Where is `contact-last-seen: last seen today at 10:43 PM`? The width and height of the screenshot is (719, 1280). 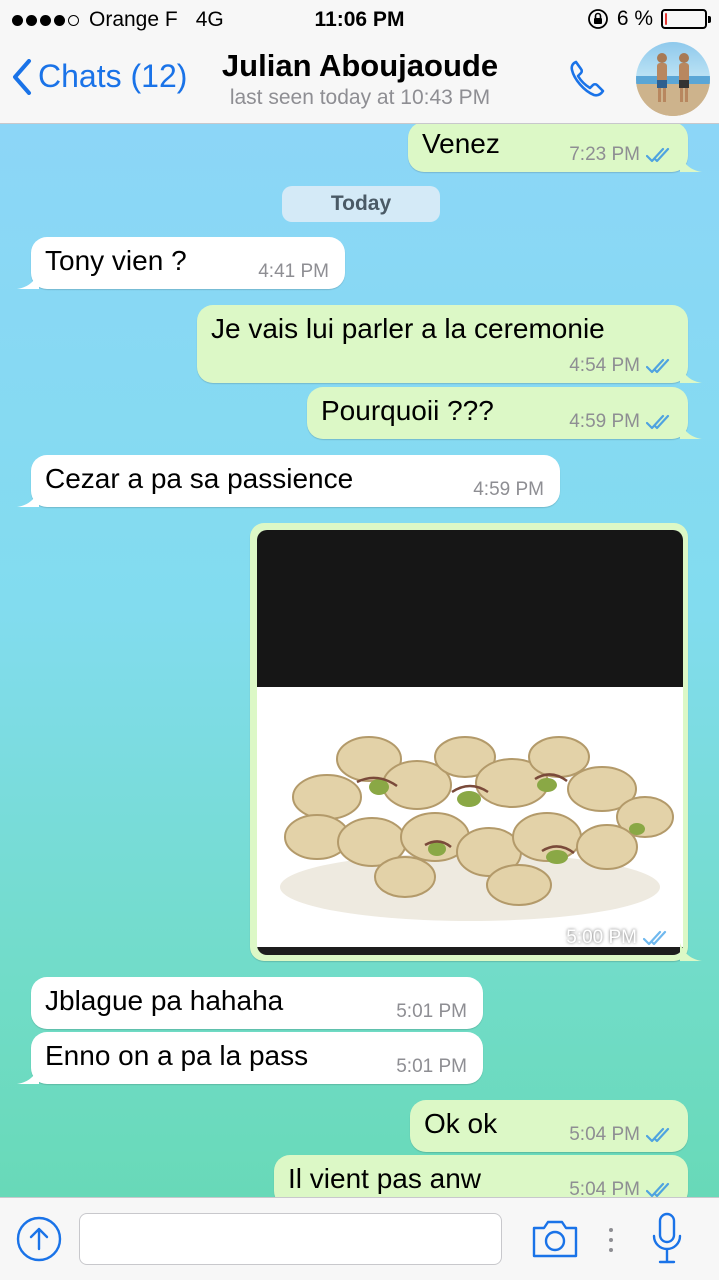 contact-last-seen: last seen today at 10:43 PM is located at coordinates (360, 97).